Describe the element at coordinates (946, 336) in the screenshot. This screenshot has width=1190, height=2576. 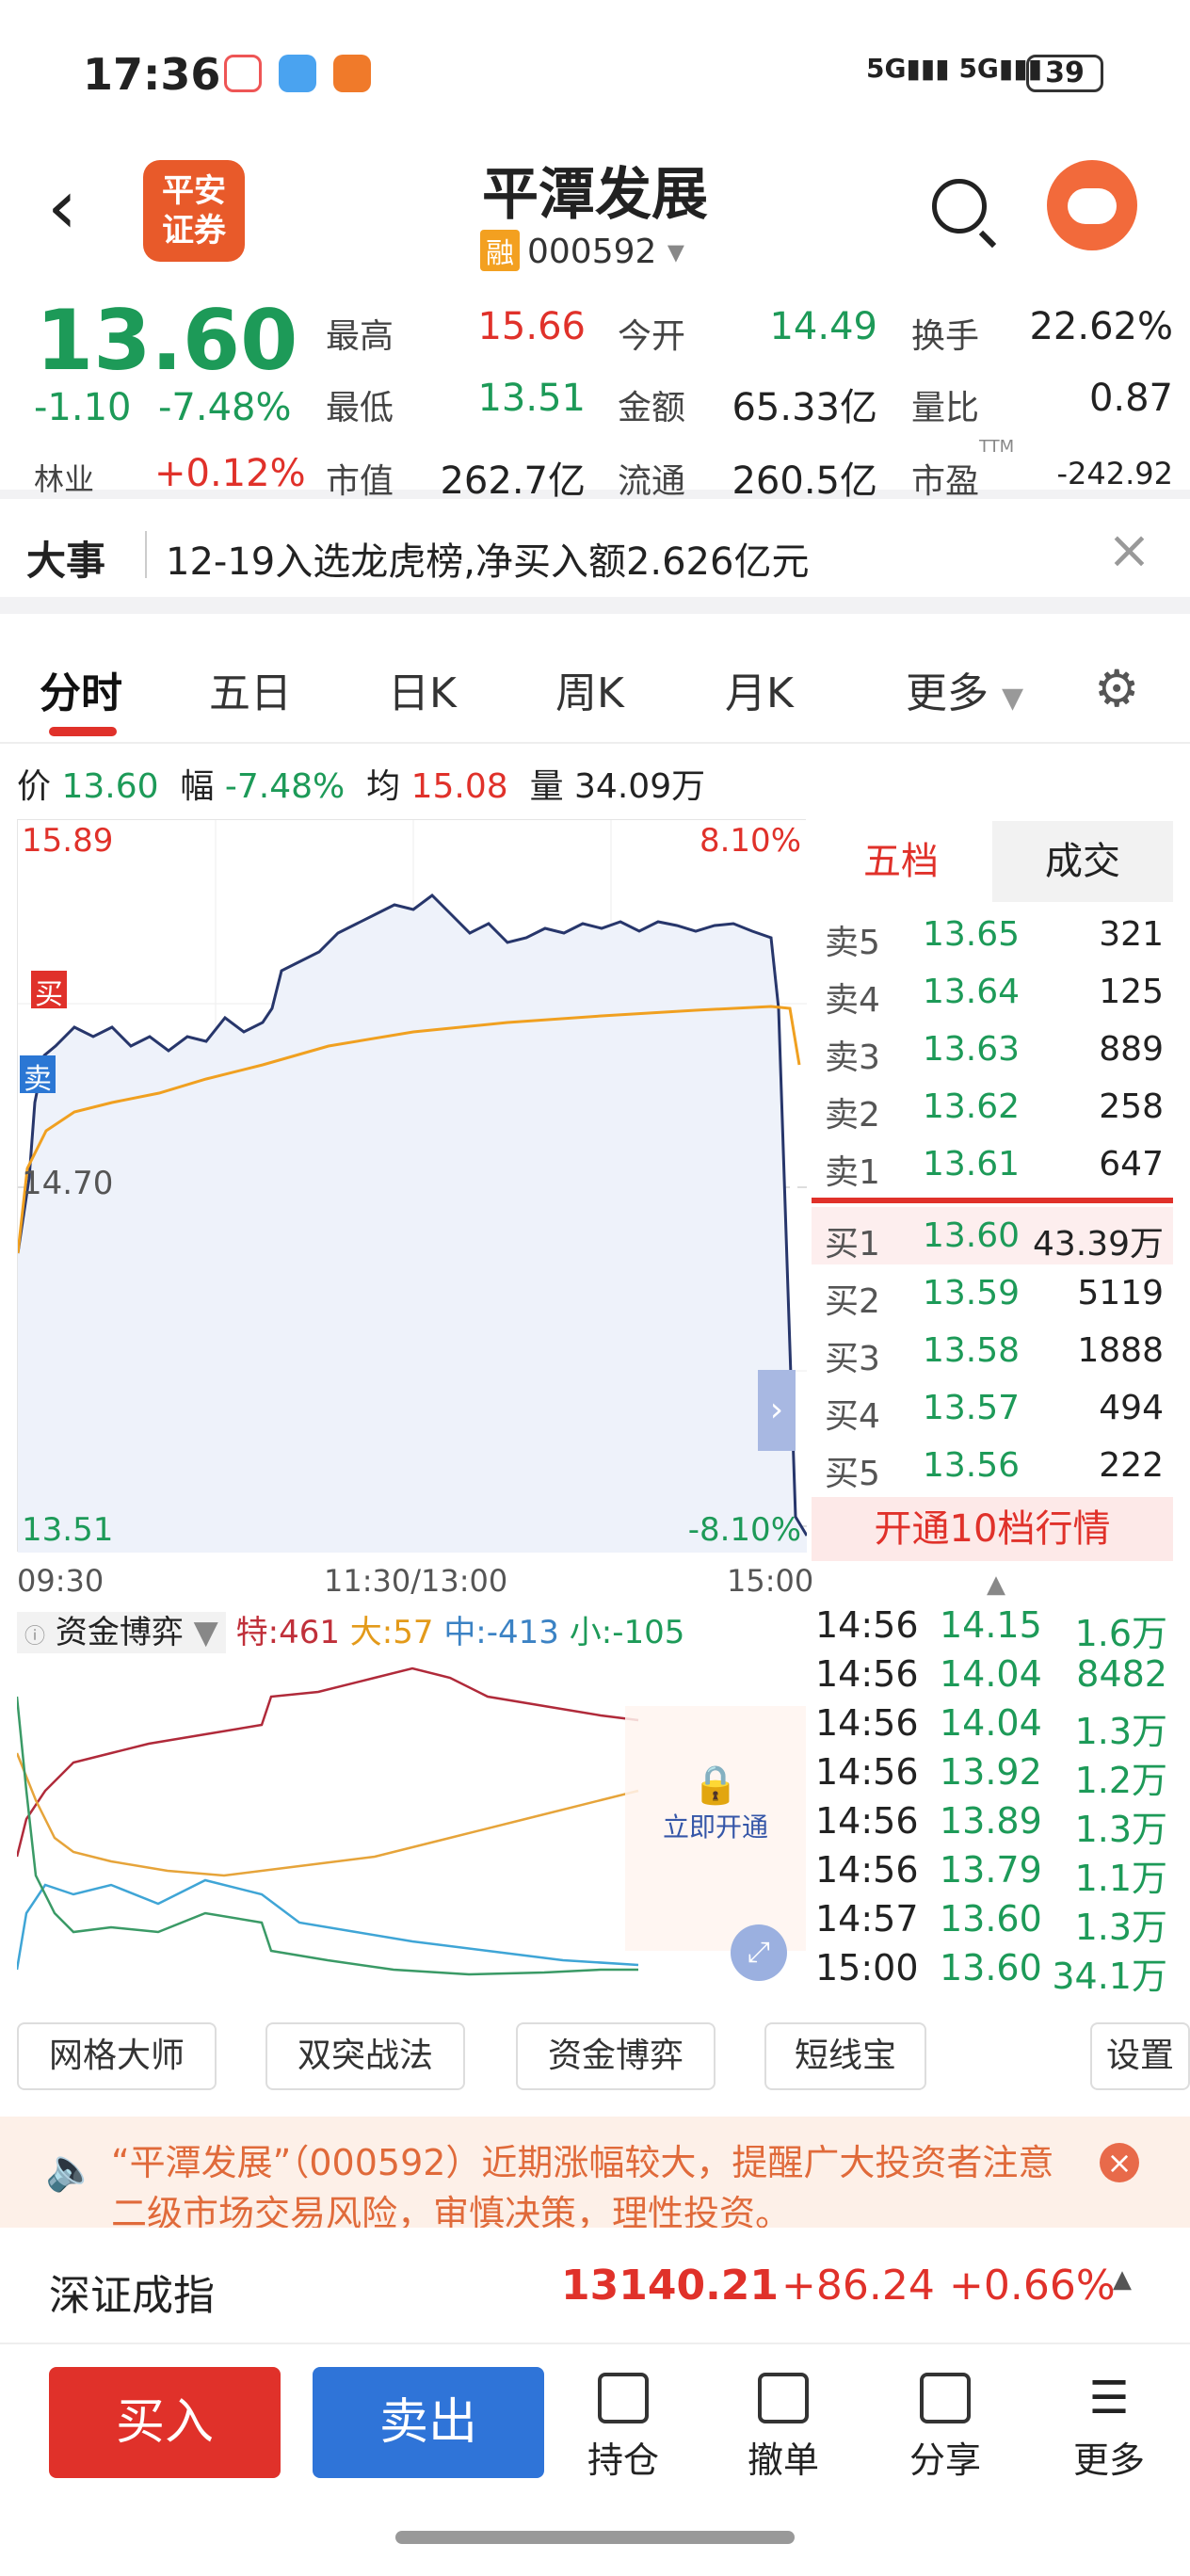
I see `turnover-label: 换手` at that location.